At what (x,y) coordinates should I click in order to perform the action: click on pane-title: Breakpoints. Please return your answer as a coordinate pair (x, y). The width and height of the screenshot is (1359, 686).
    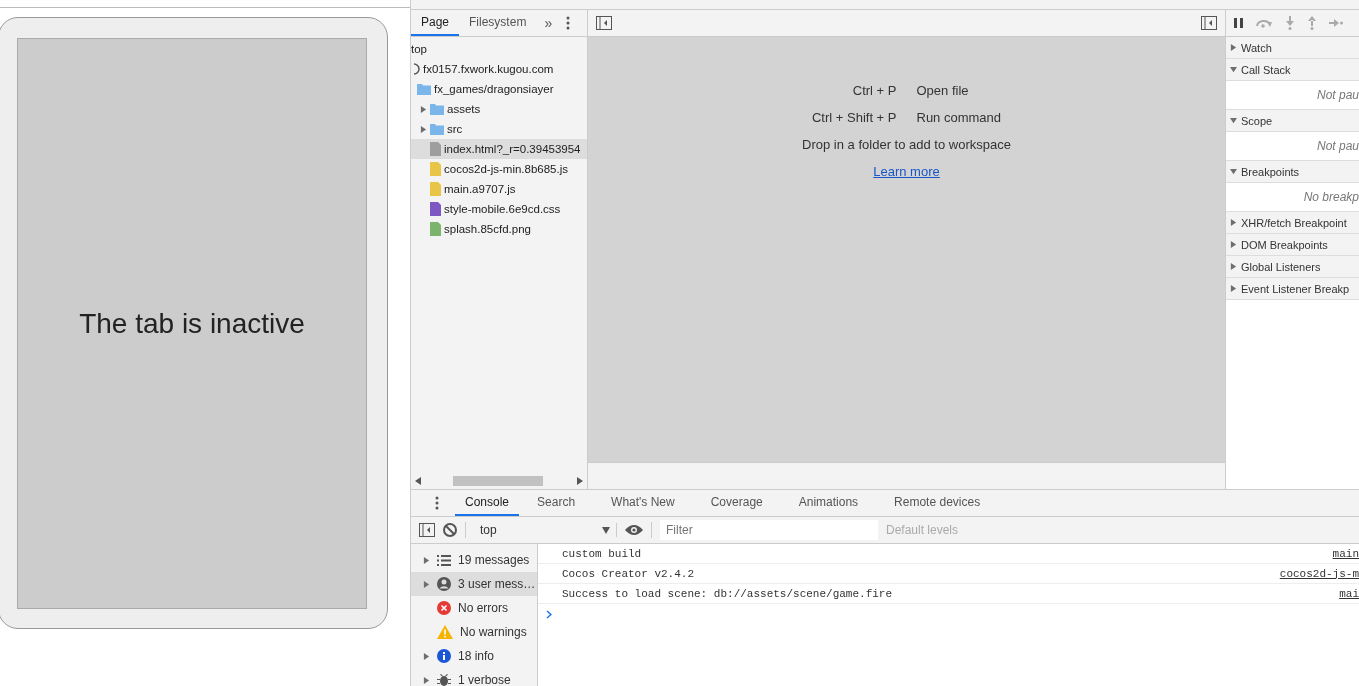
    Looking at the image, I should click on (1270, 171).